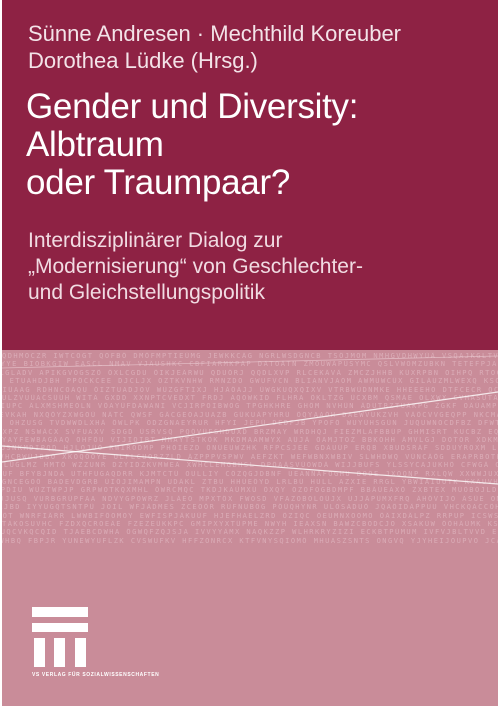  What do you see at coordinates (192, 106) in the screenshot?
I see `title-line: Gender und Diversity:` at bounding box center [192, 106].